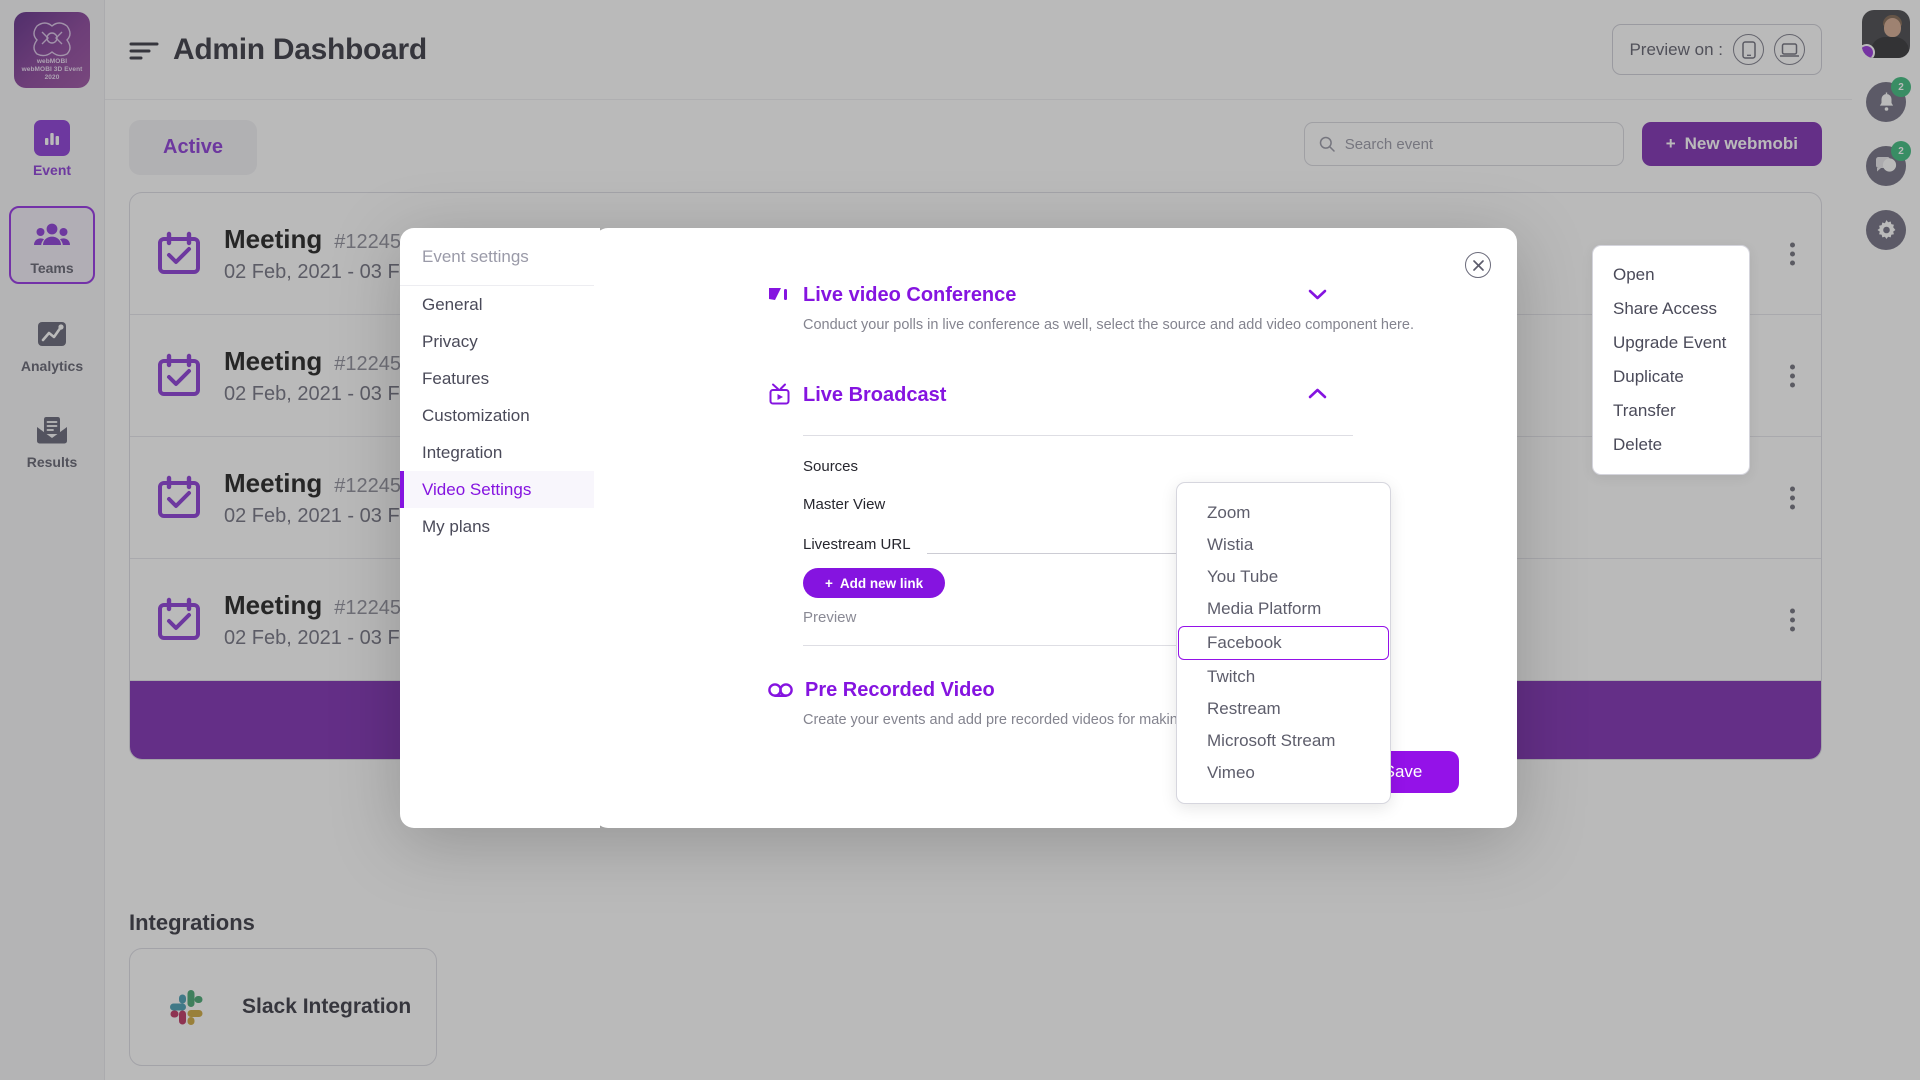  What do you see at coordinates (1078, 435) in the screenshot?
I see `divider` at bounding box center [1078, 435].